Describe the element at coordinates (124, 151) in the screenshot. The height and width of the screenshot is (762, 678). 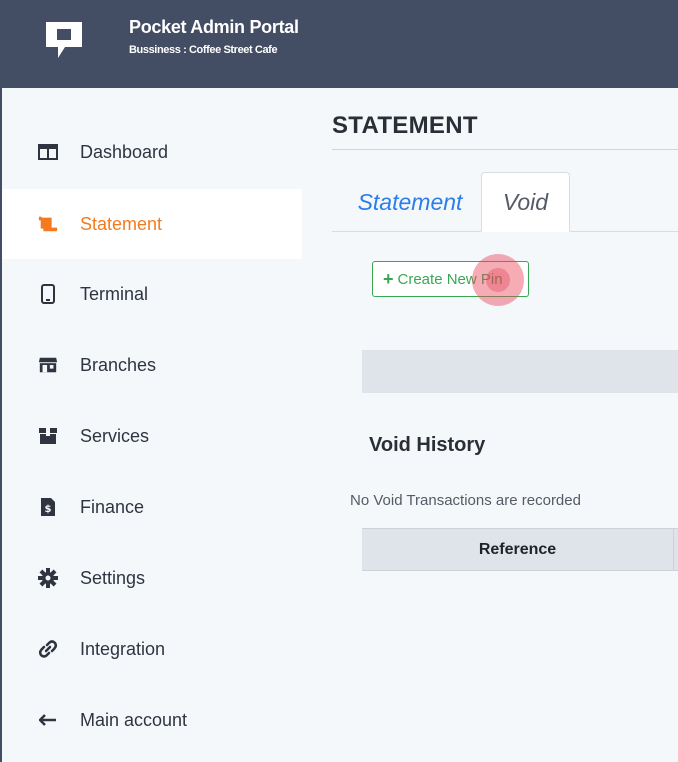
I see `sidebar-item-label: Dashboard` at that location.